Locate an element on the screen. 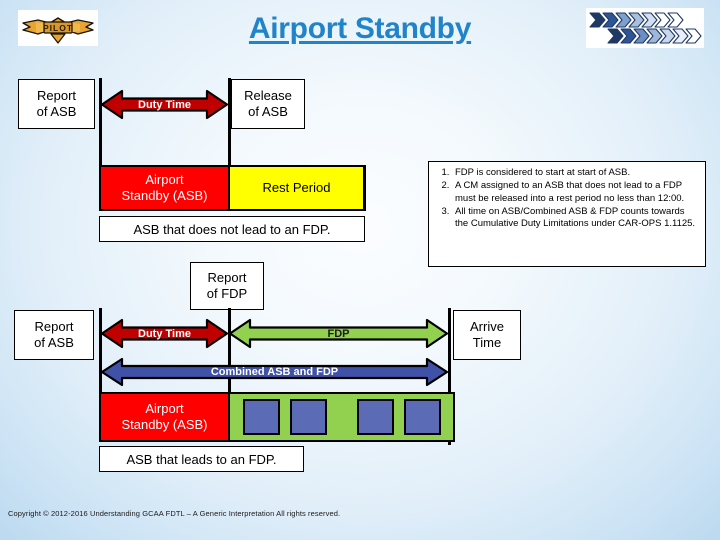 The image size is (720, 540). report-of-fdp-line1: Report is located at coordinates (227, 277).